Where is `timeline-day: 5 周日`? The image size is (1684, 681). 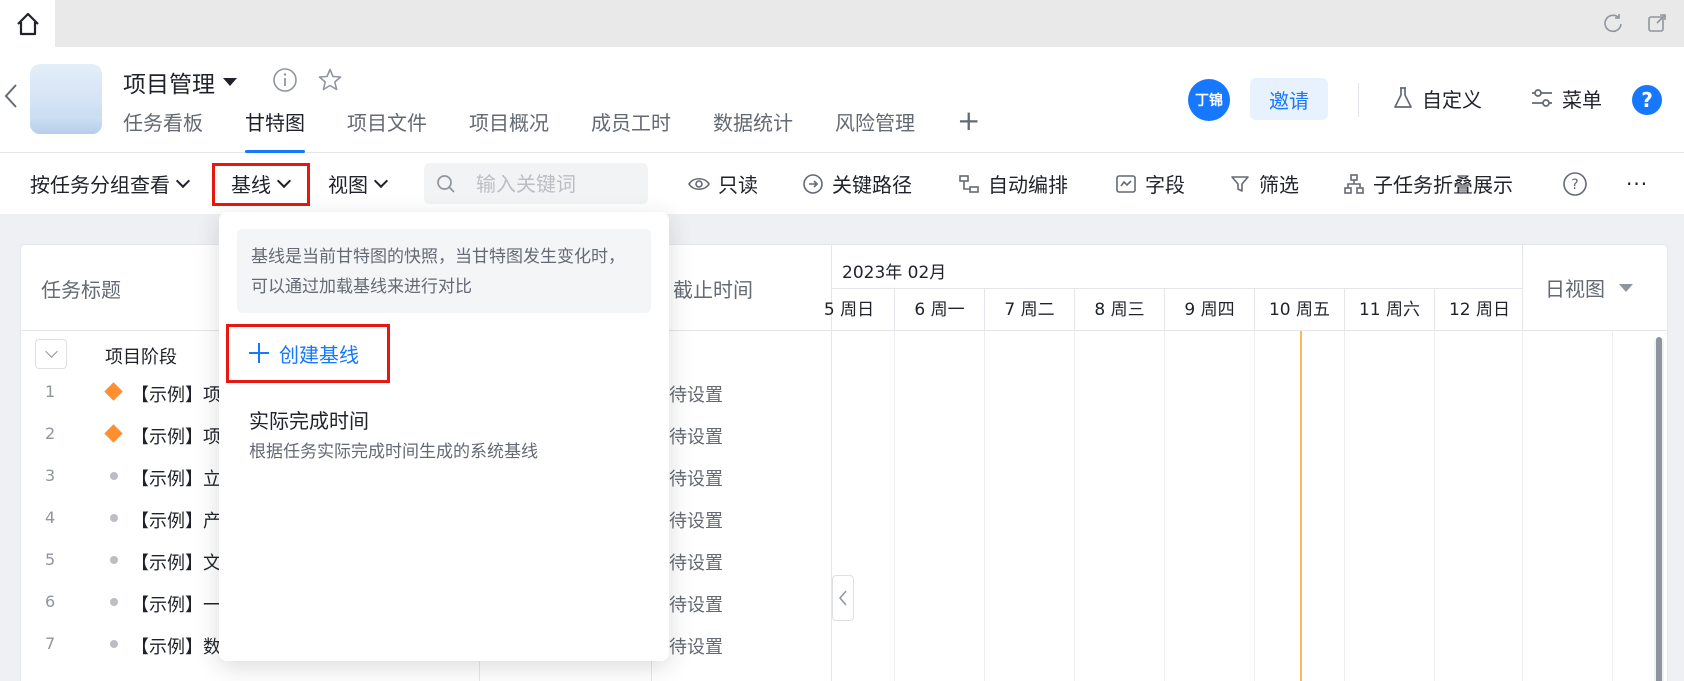 timeline-day: 5 周日 is located at coordinates (849, 310).